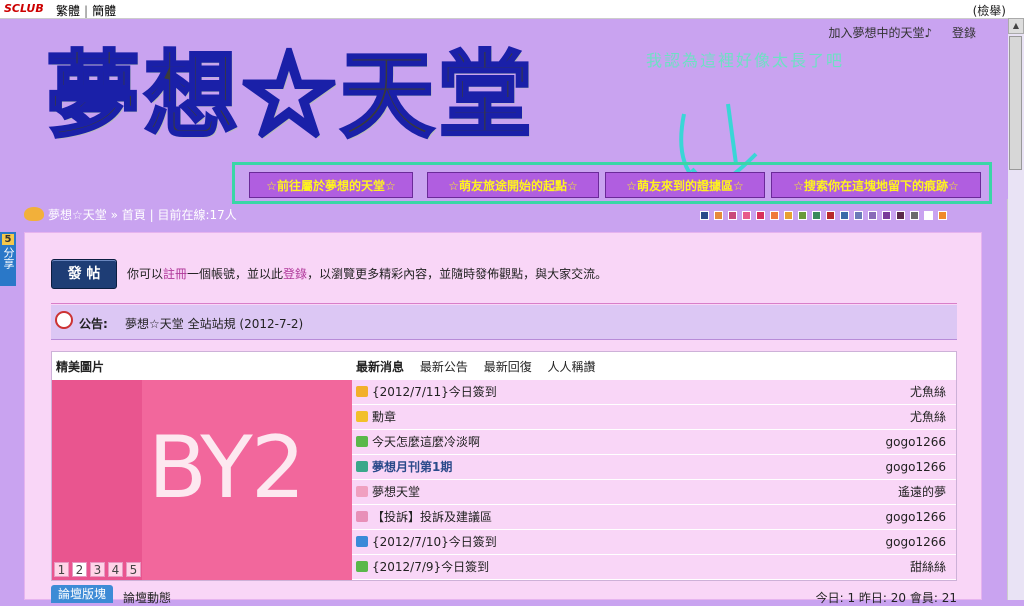 Image resolution: width=1024 pixels, height=606 pixels. I want to click on tab-latest-news: 最新消息, so click(380, 367).